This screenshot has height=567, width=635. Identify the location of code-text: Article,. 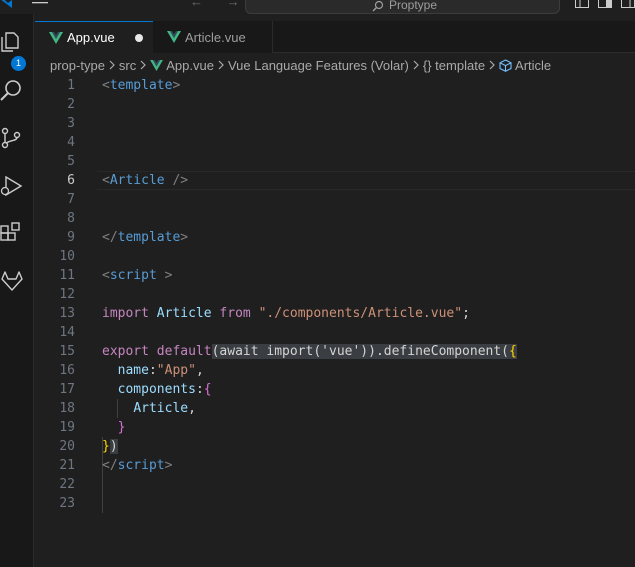
(149, 408).